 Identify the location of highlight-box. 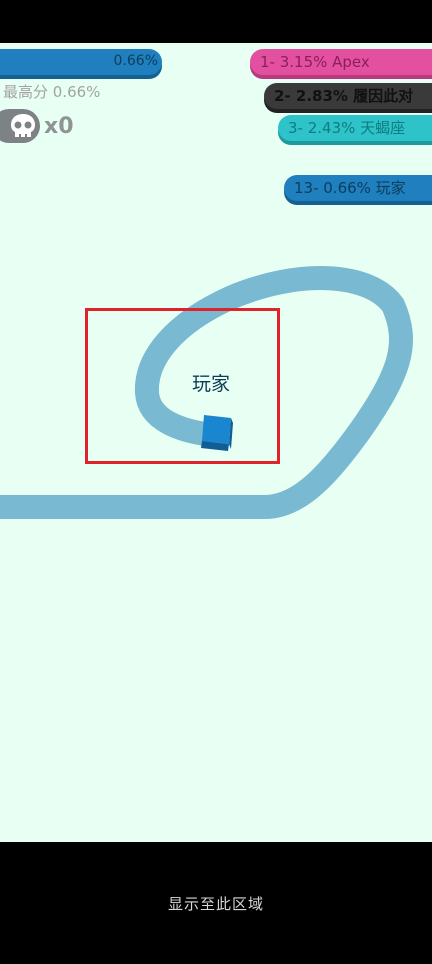
(182, 386).